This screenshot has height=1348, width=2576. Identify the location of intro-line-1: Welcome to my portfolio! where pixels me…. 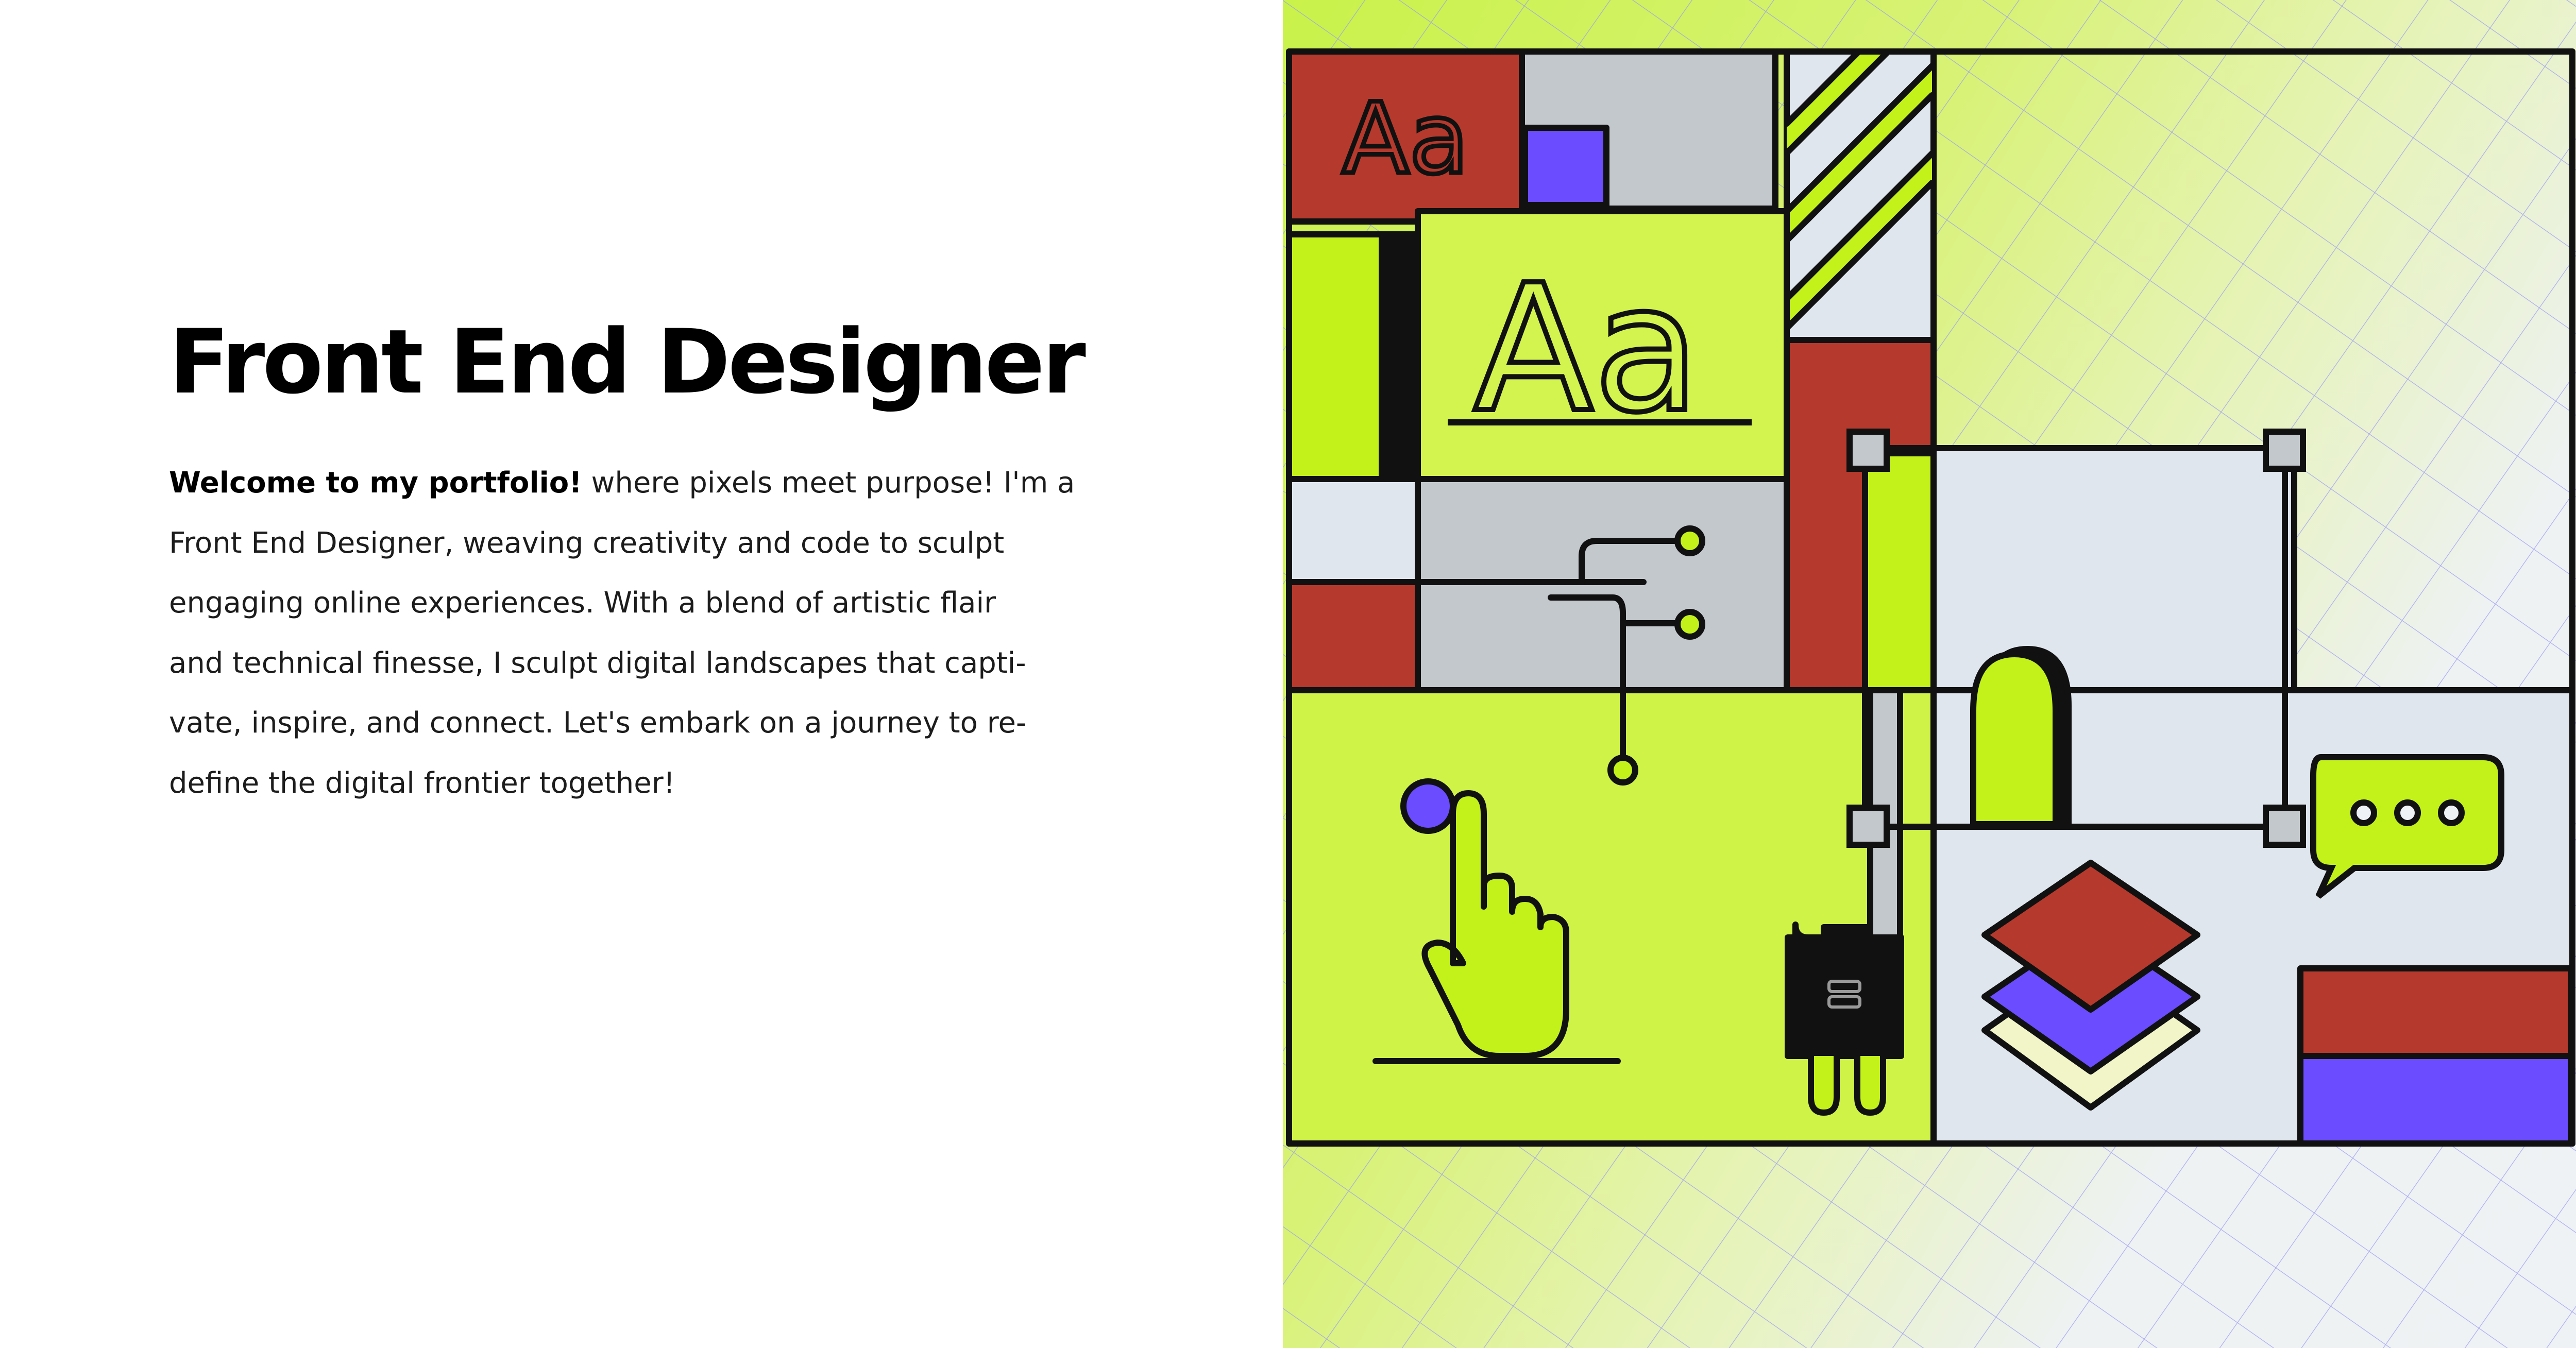
(622, 483).